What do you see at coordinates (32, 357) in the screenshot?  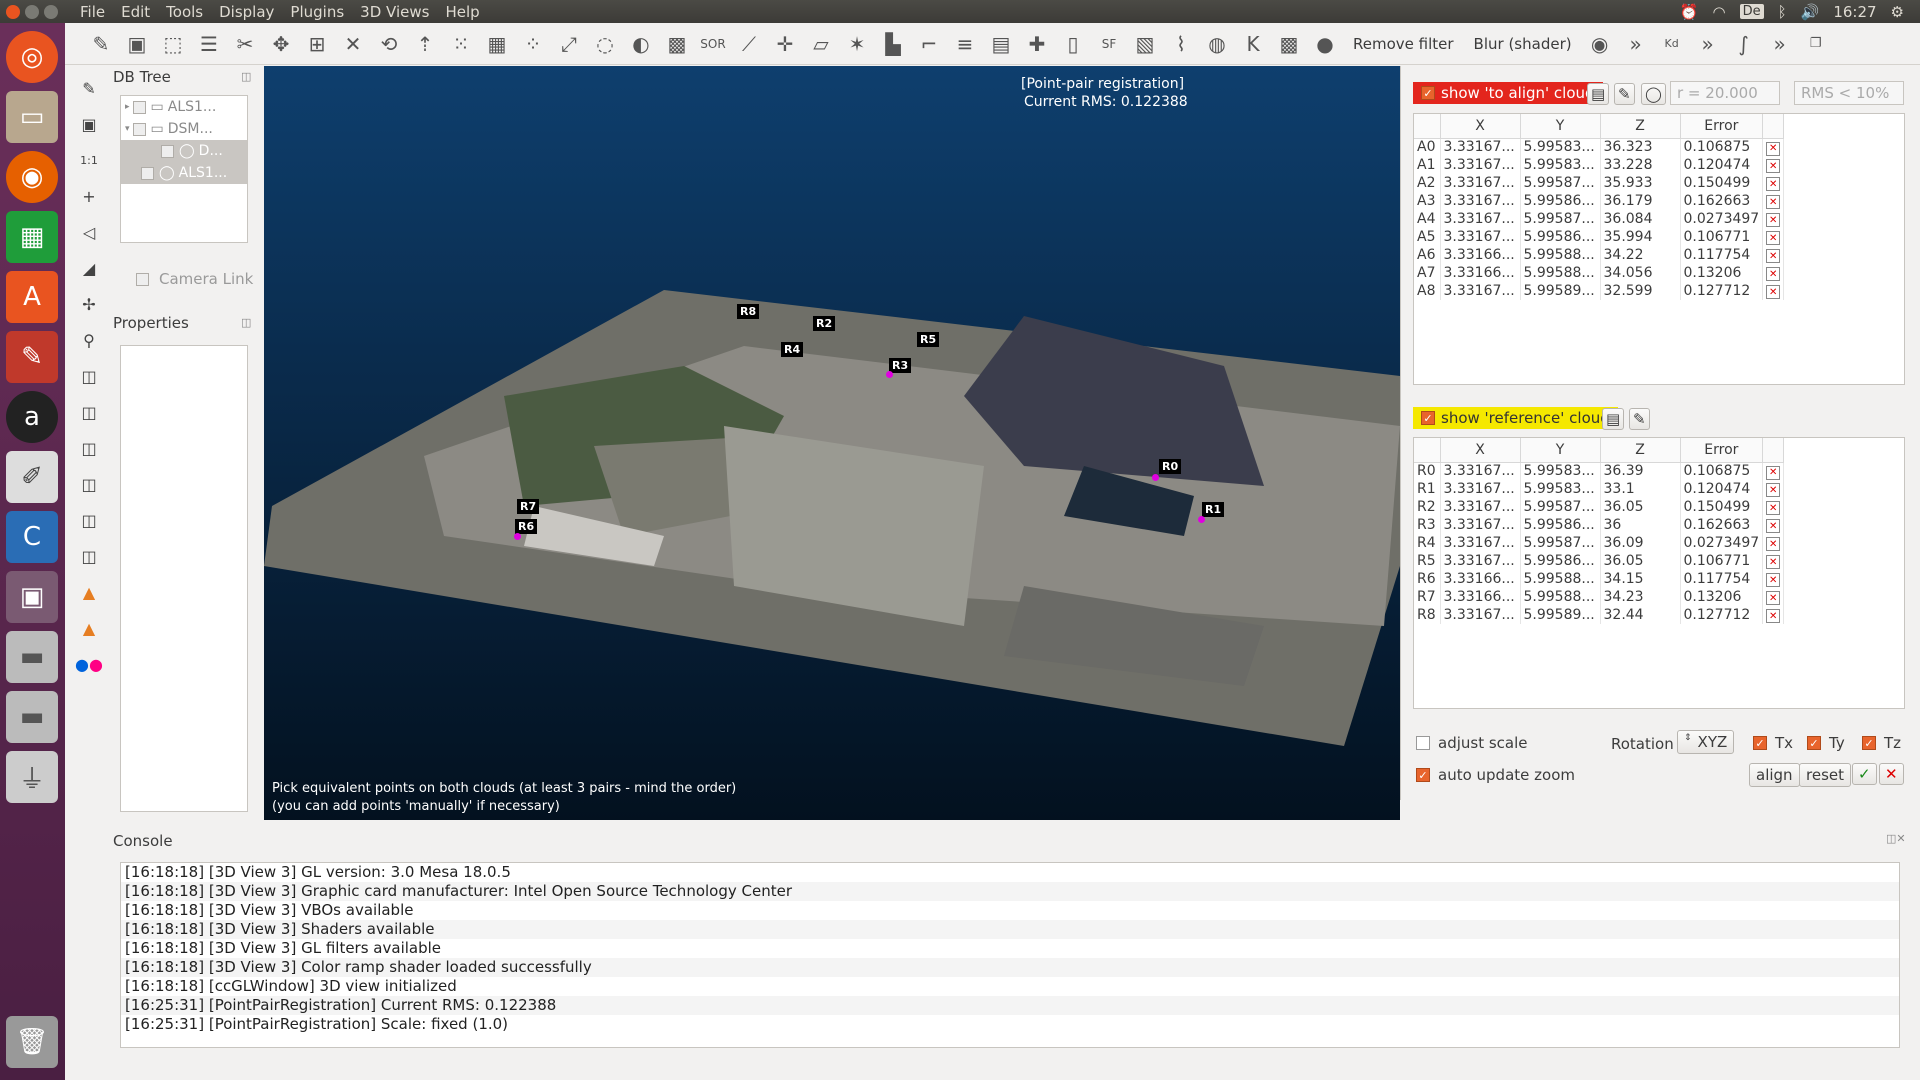 I see `tools-icon: ✎` at bounding box center [32, 357].